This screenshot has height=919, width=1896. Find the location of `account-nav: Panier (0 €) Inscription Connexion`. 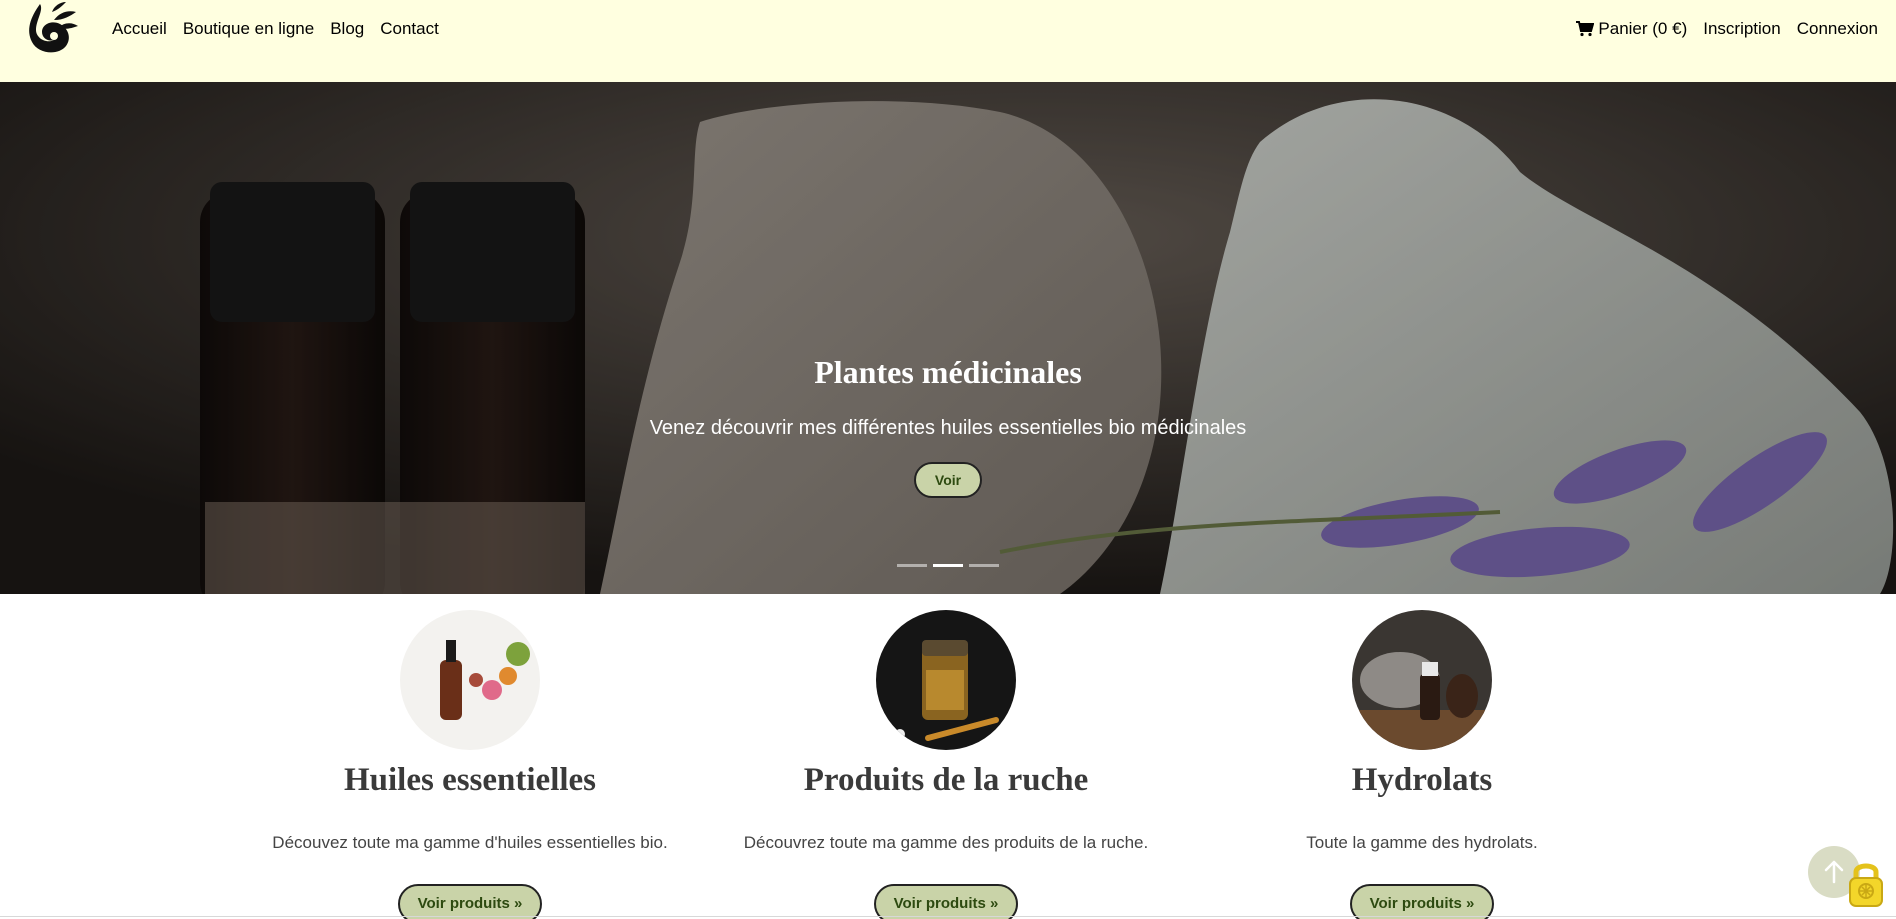

account-nav: Panier (0 €) Inscription Connexion is located at coordinates (1727, 29).